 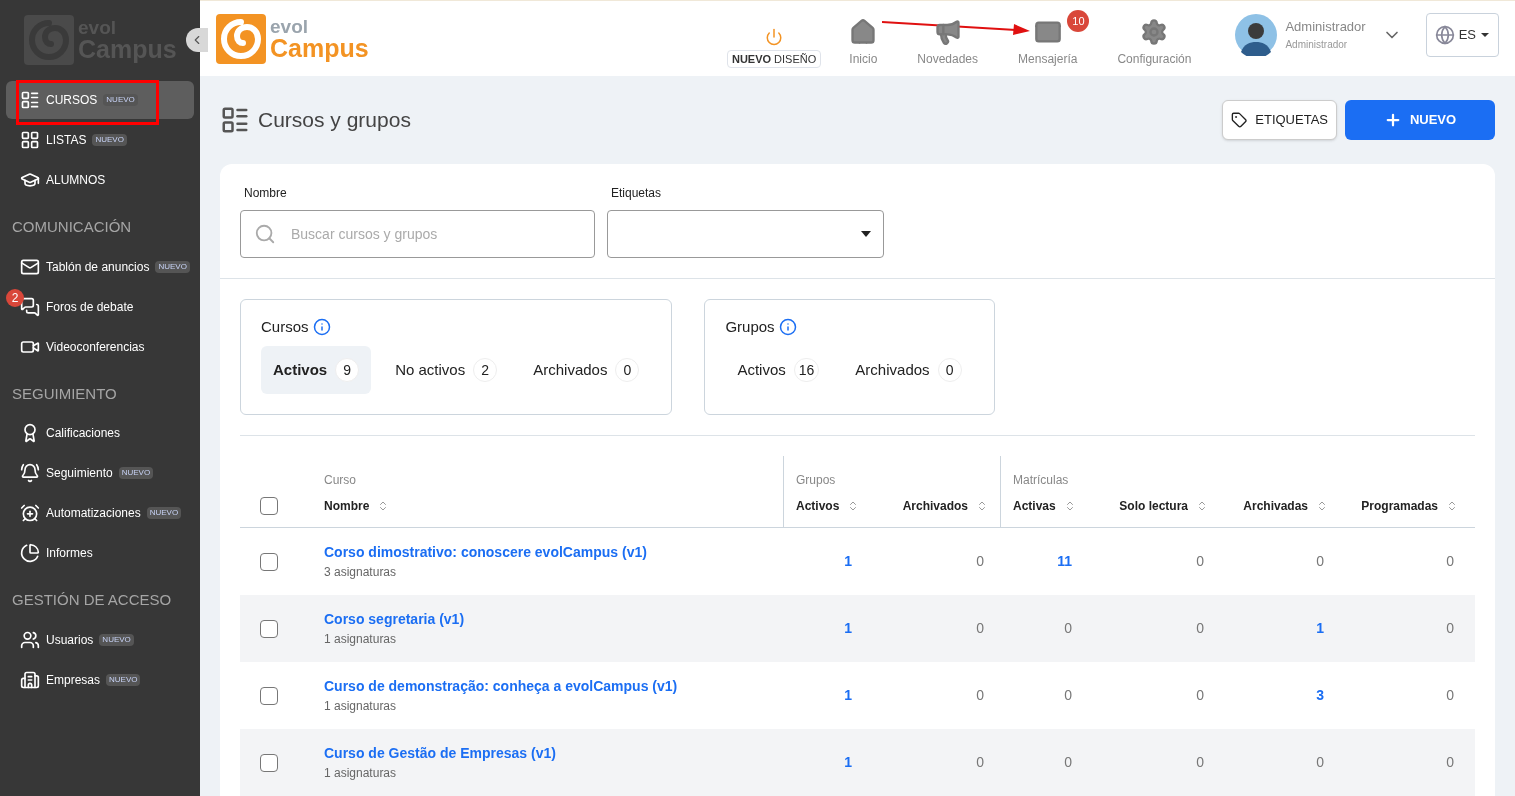 I want to click on nav-item: Configuración, so click(x=1154, y=39).